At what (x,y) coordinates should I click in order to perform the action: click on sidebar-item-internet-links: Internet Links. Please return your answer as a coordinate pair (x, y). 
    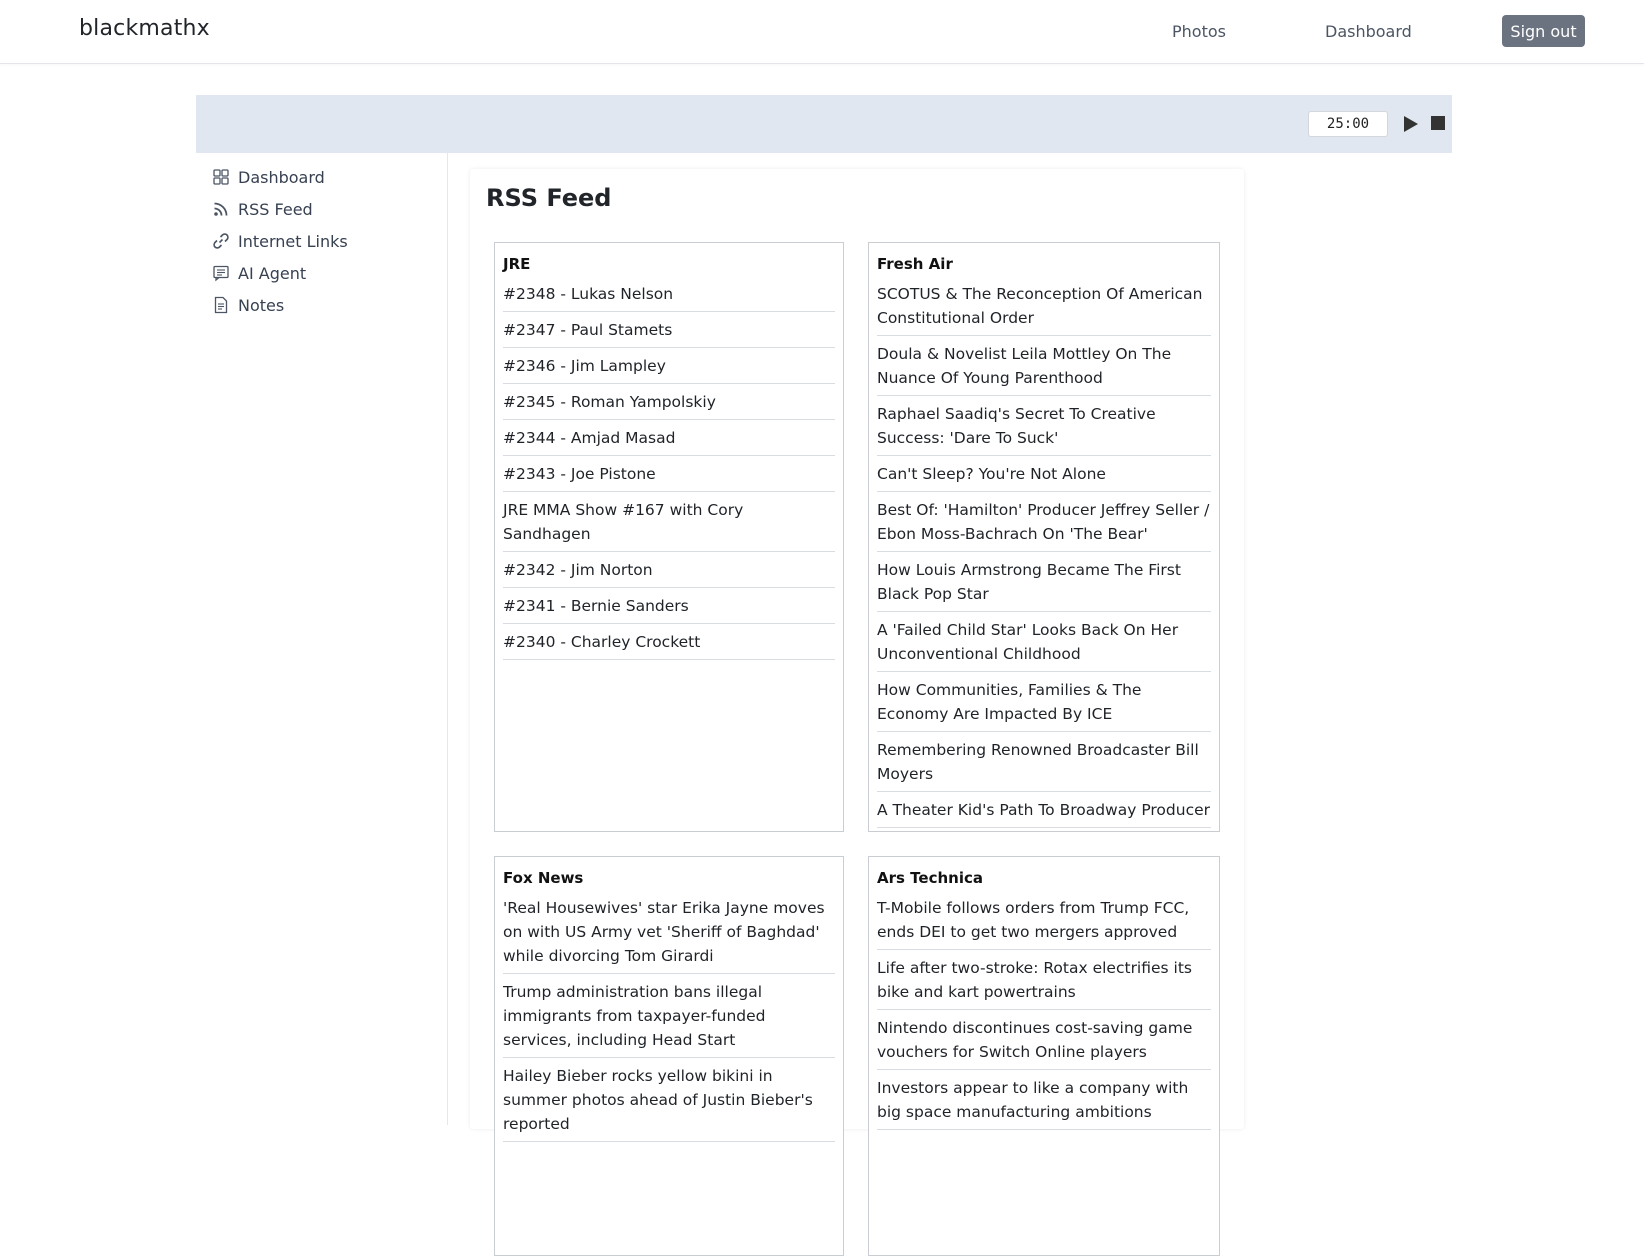
    Looking at the image, I should click on (280, 241).